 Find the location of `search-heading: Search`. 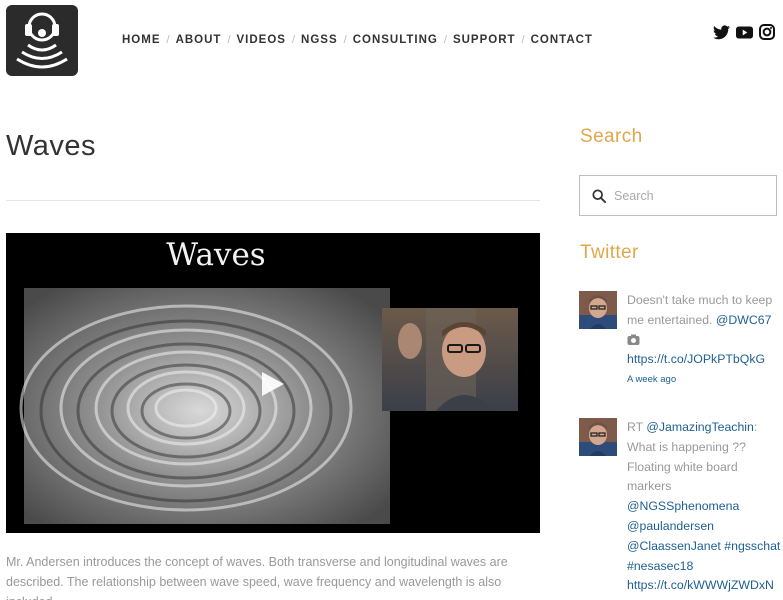

search-heading: Search is located at coordinates (611, 136).